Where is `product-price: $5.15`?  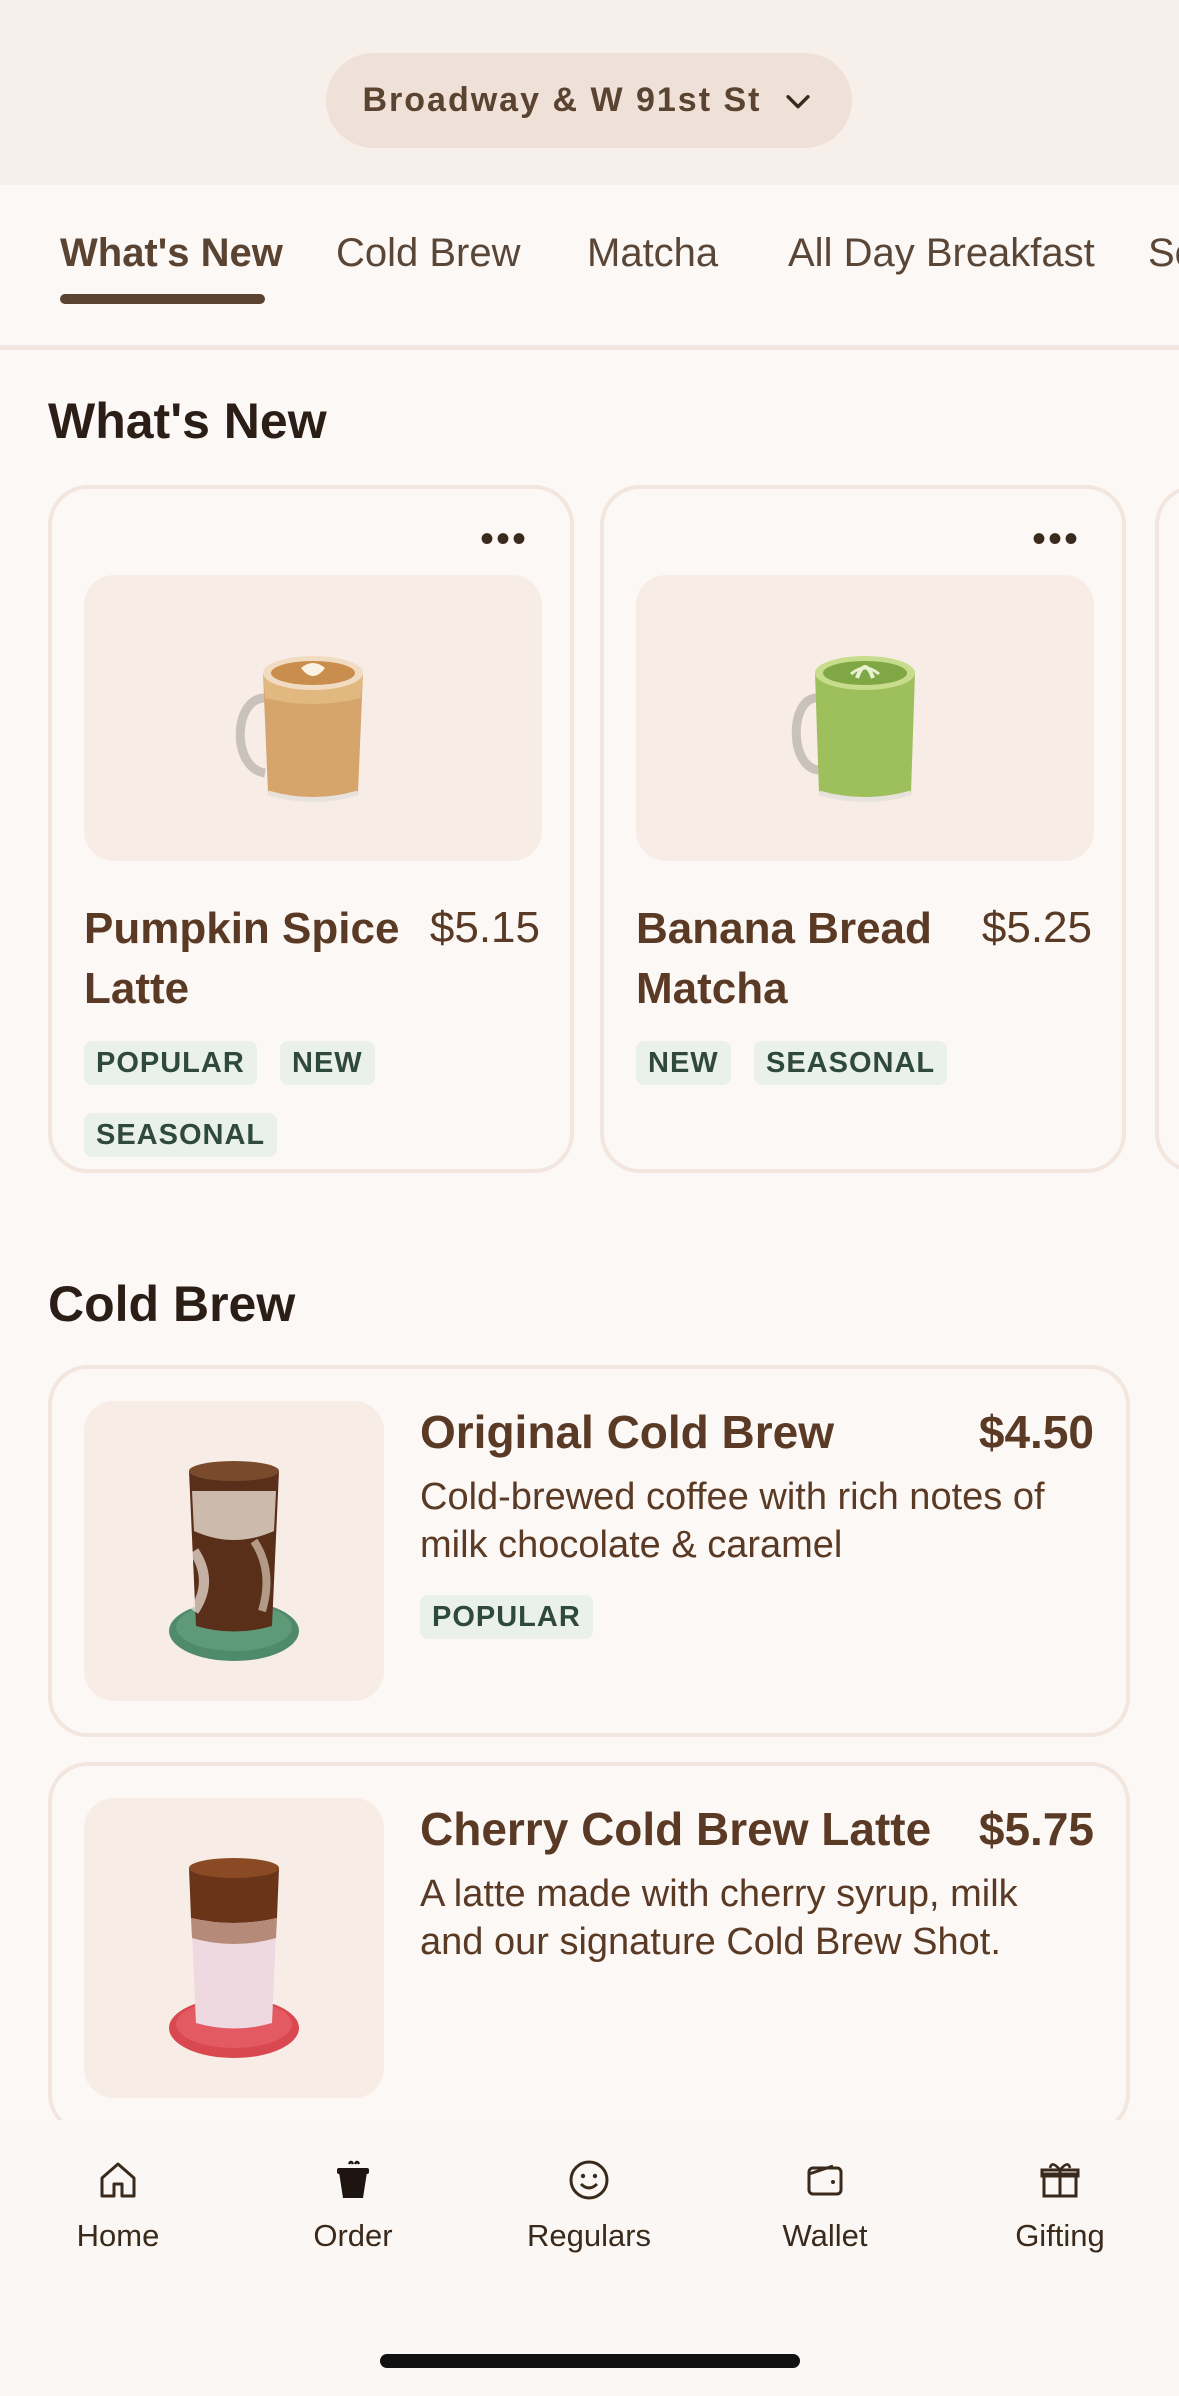 product-price: $5.15 is located at coordinates (484, 927).